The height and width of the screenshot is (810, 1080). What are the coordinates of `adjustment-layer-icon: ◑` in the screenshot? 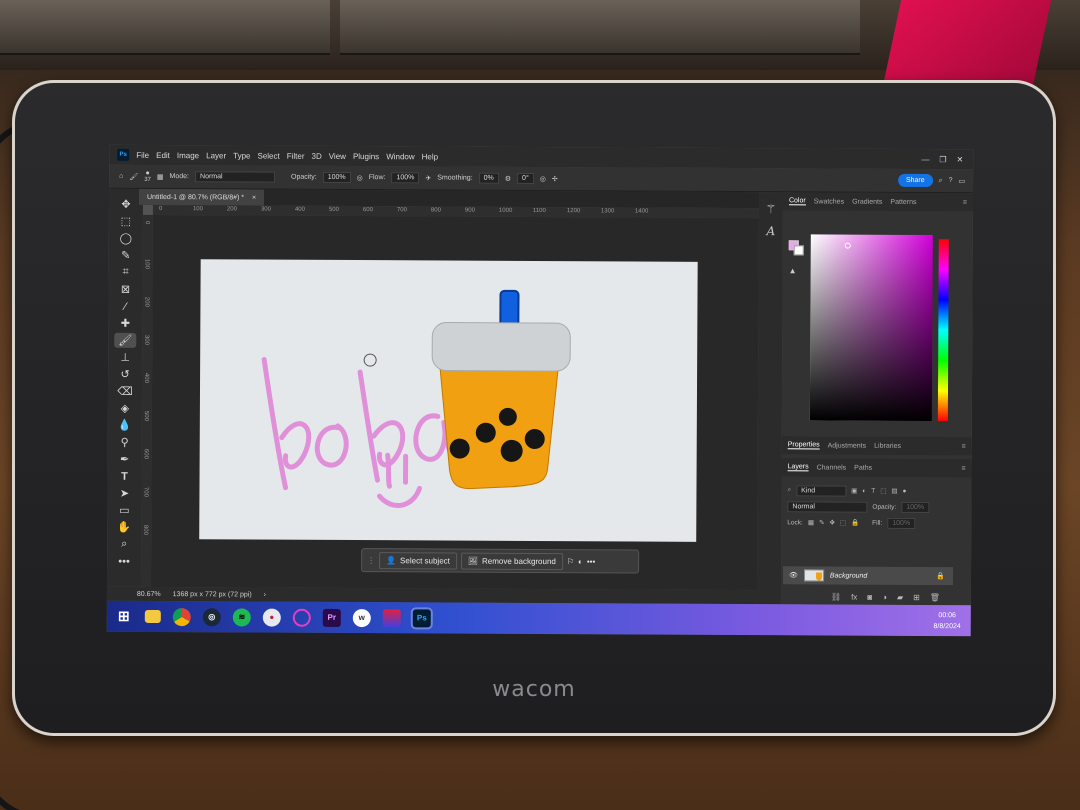 It's located at (884, 596).